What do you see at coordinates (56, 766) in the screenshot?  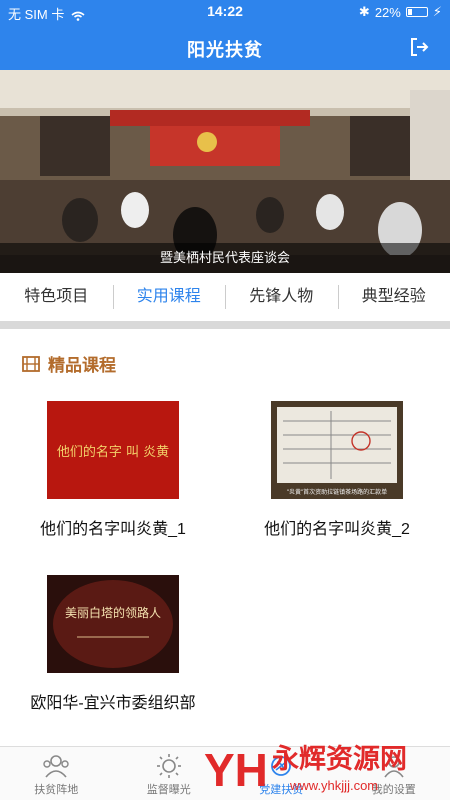 I see `people-icon` at bounding box center [56, 766].